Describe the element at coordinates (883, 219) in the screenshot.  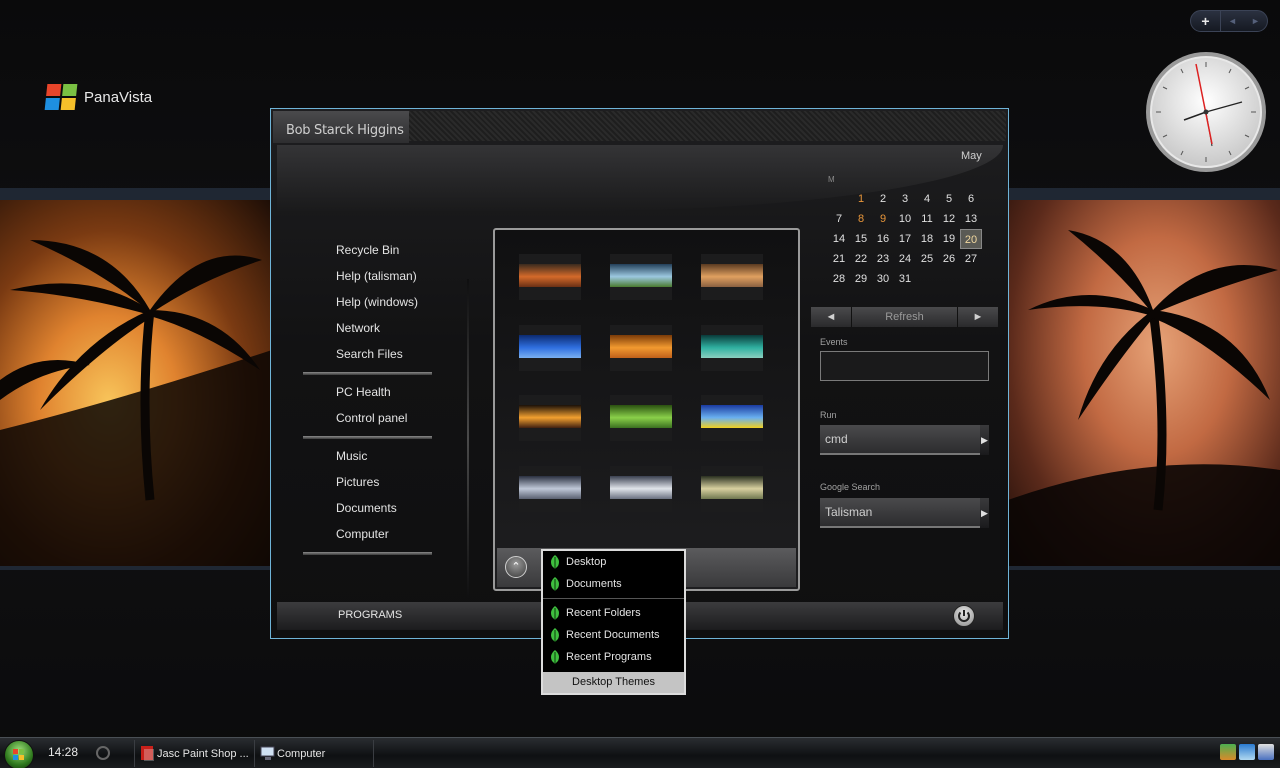
I see `calendar-day: 9` at that location.